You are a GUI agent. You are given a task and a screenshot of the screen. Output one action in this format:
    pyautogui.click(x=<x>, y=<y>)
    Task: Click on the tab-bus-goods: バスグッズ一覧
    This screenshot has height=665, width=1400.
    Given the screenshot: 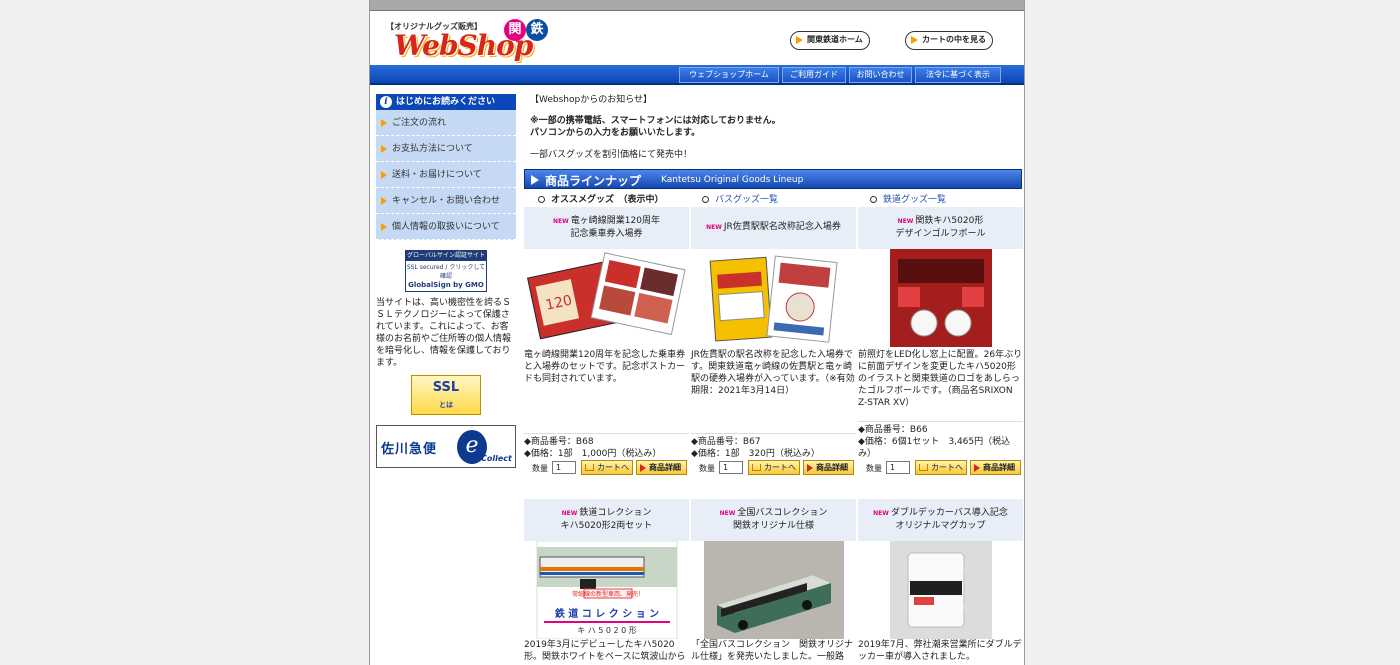 What is the action you would take?
    pyautogui.click(x=740, y=198)
    